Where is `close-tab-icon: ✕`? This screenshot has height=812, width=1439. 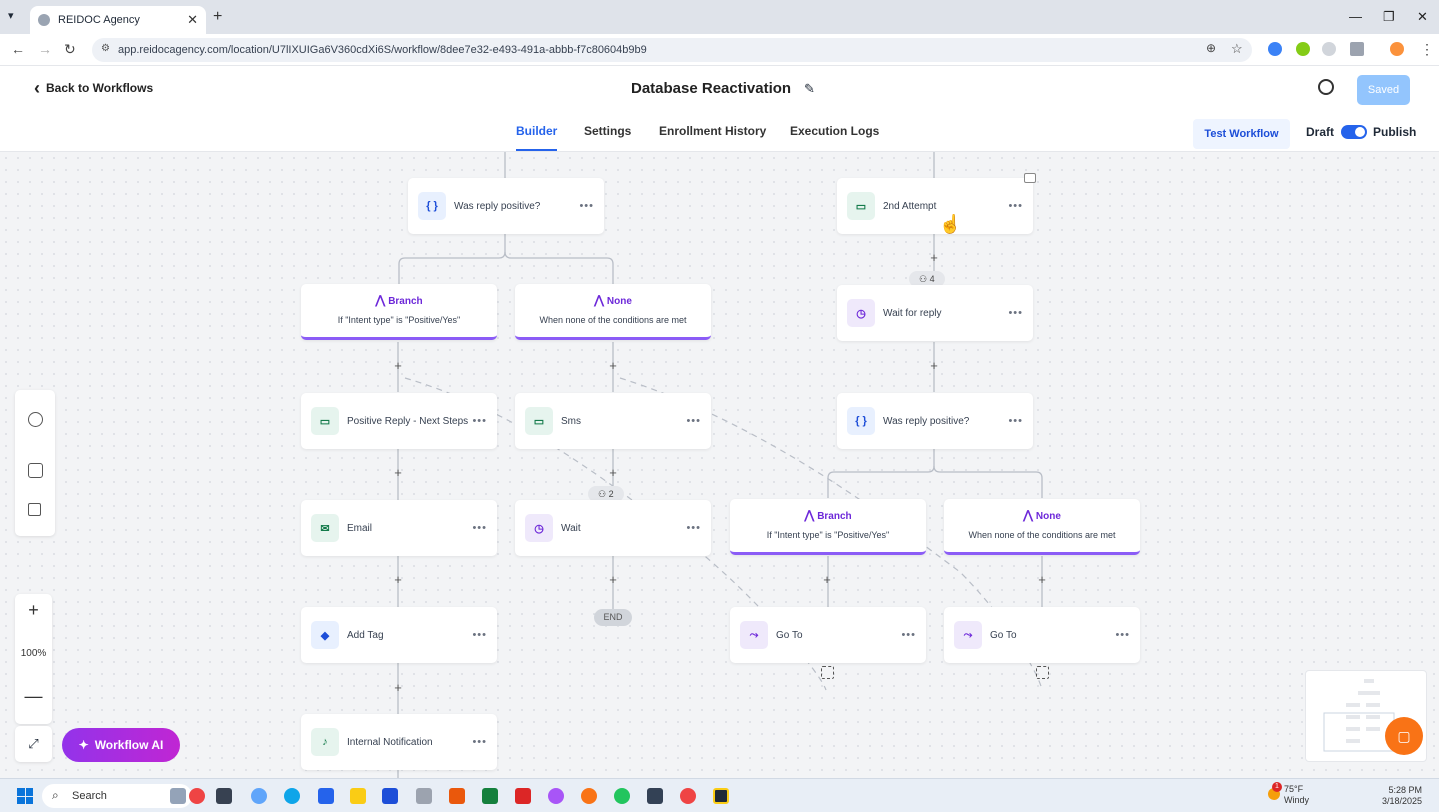
close-tab-icon: ✕ is located at coordinates (192, 20).